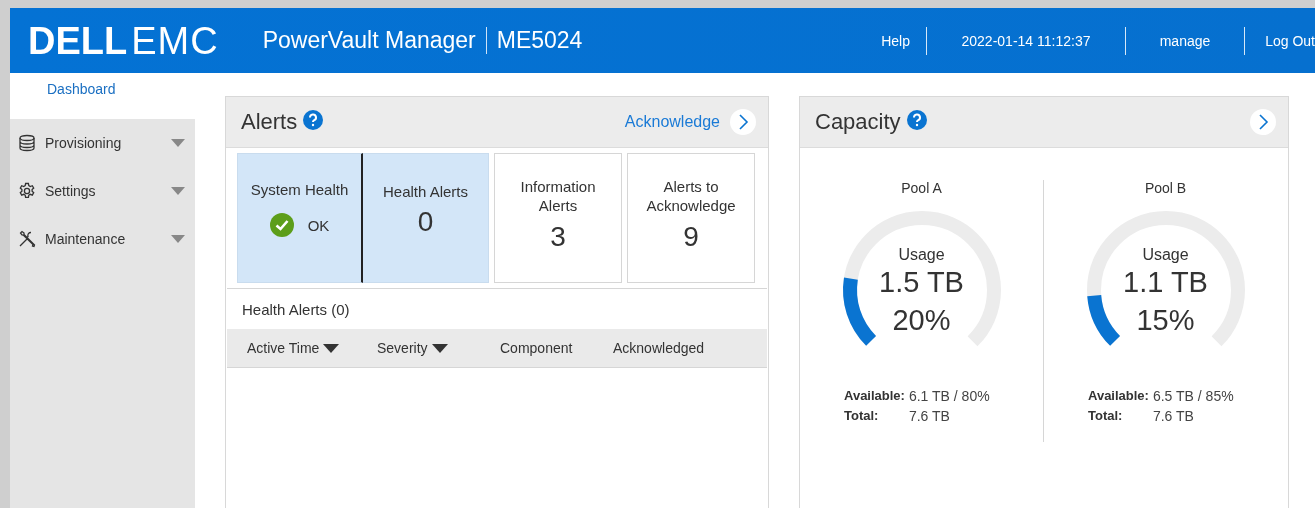 This screenshot has width=1315, height=508. I want to click on panel-title: Alerts, so click(269, 122).